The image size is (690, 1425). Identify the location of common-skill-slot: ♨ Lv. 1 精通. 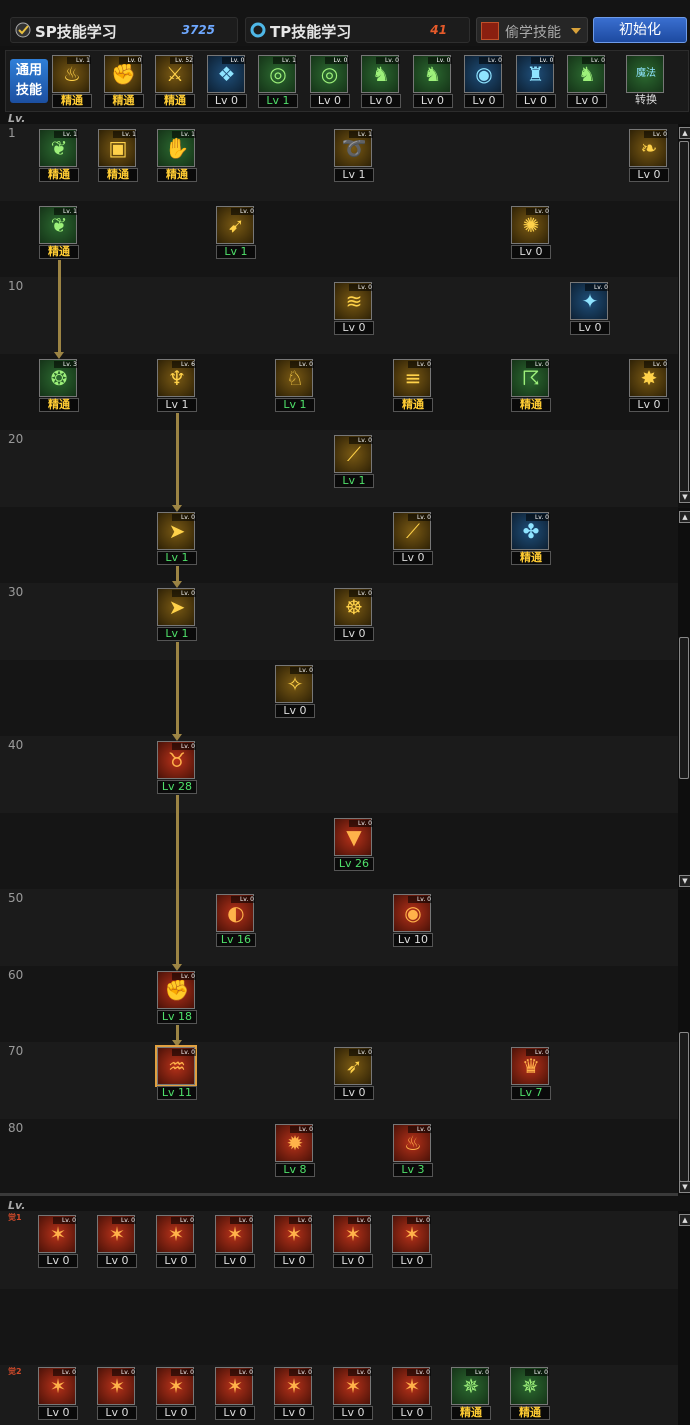
(72, 81).